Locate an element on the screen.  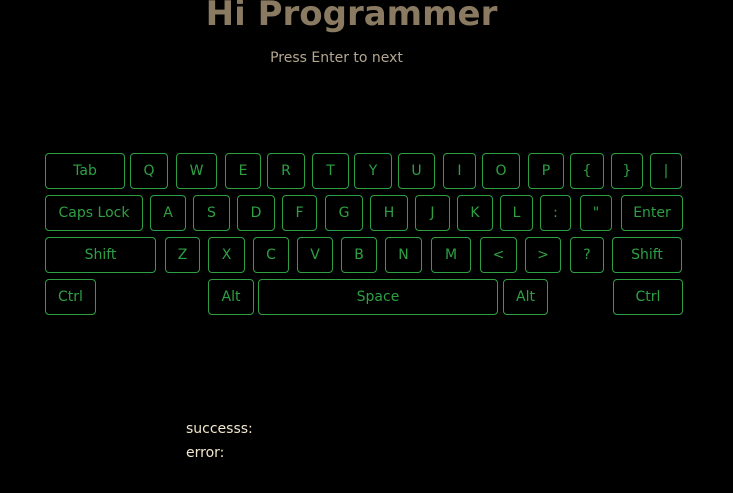
key-space: Space is located at coordinates (378, 297).